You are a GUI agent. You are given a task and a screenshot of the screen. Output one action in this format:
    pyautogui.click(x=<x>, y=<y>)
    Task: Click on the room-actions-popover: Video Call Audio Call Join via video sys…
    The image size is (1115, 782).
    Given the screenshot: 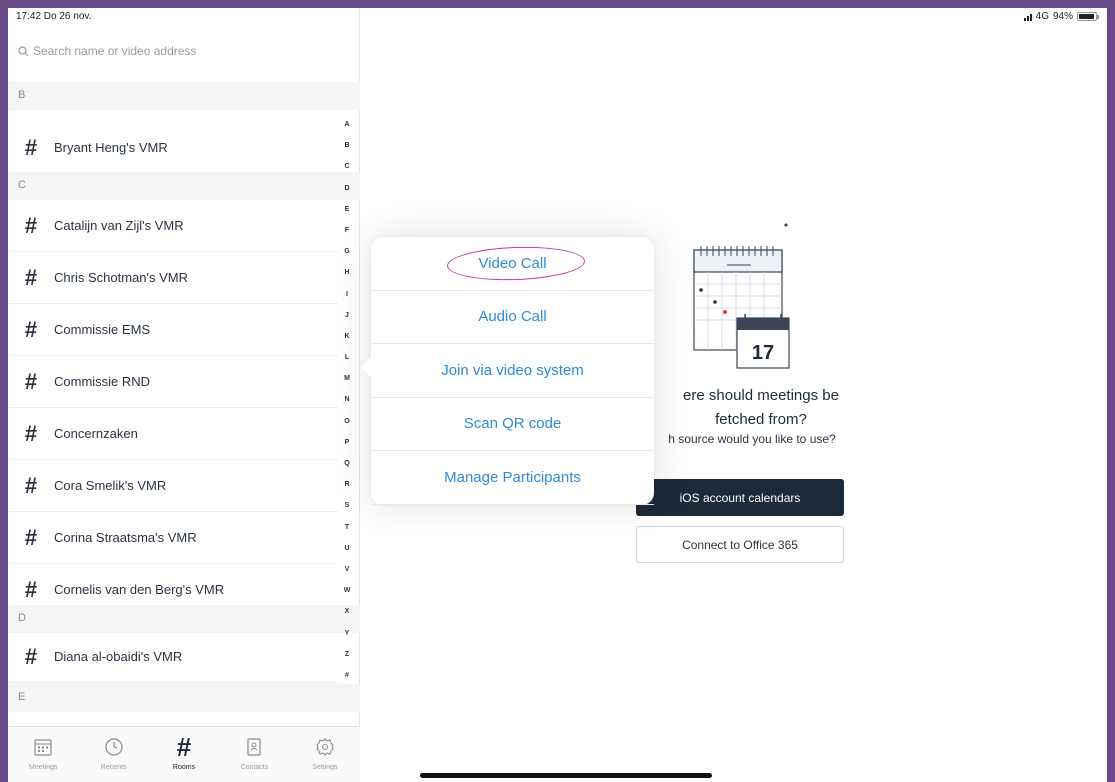 What is the action you would take?
    pyautogui.click(x=507, y=371)
    